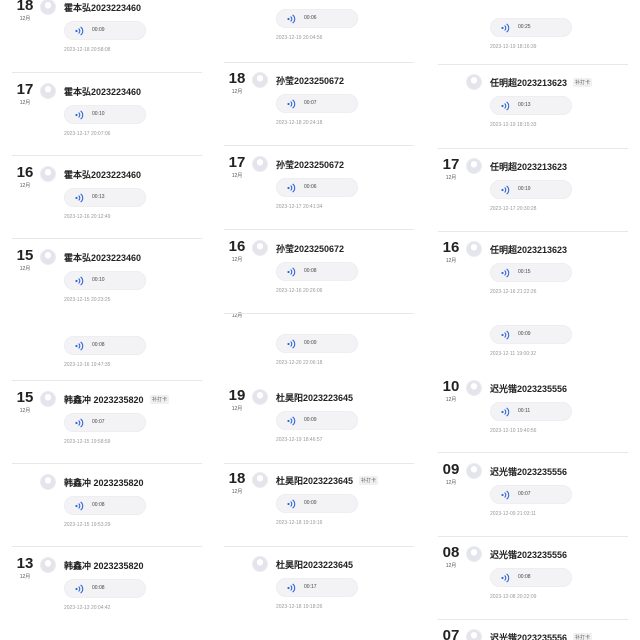  Describe the element at coordinates (531, 411) in the screenshot. I see `voice-message-button: 00:11` at that location.